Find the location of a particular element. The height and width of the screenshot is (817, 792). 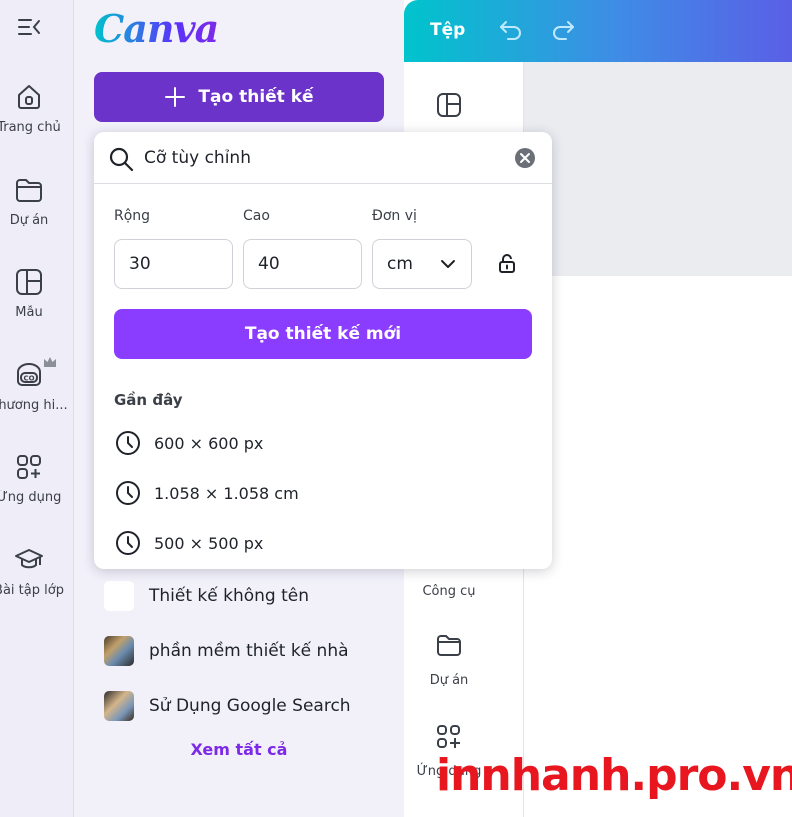

recent-design-label: Sử Dụng Google Search is located at coordinates (250, 706).